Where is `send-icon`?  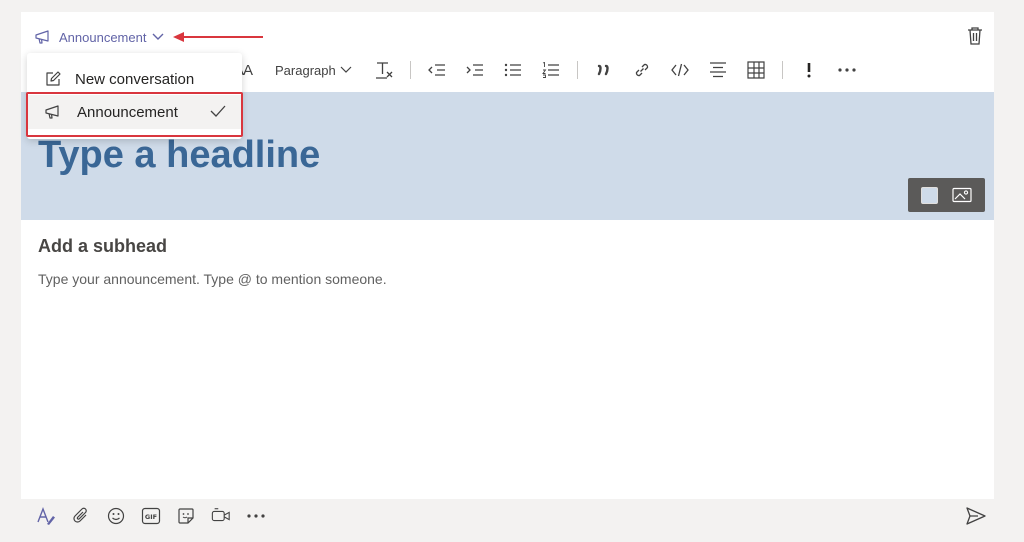
send-icon is located at coordinates (976, 516).